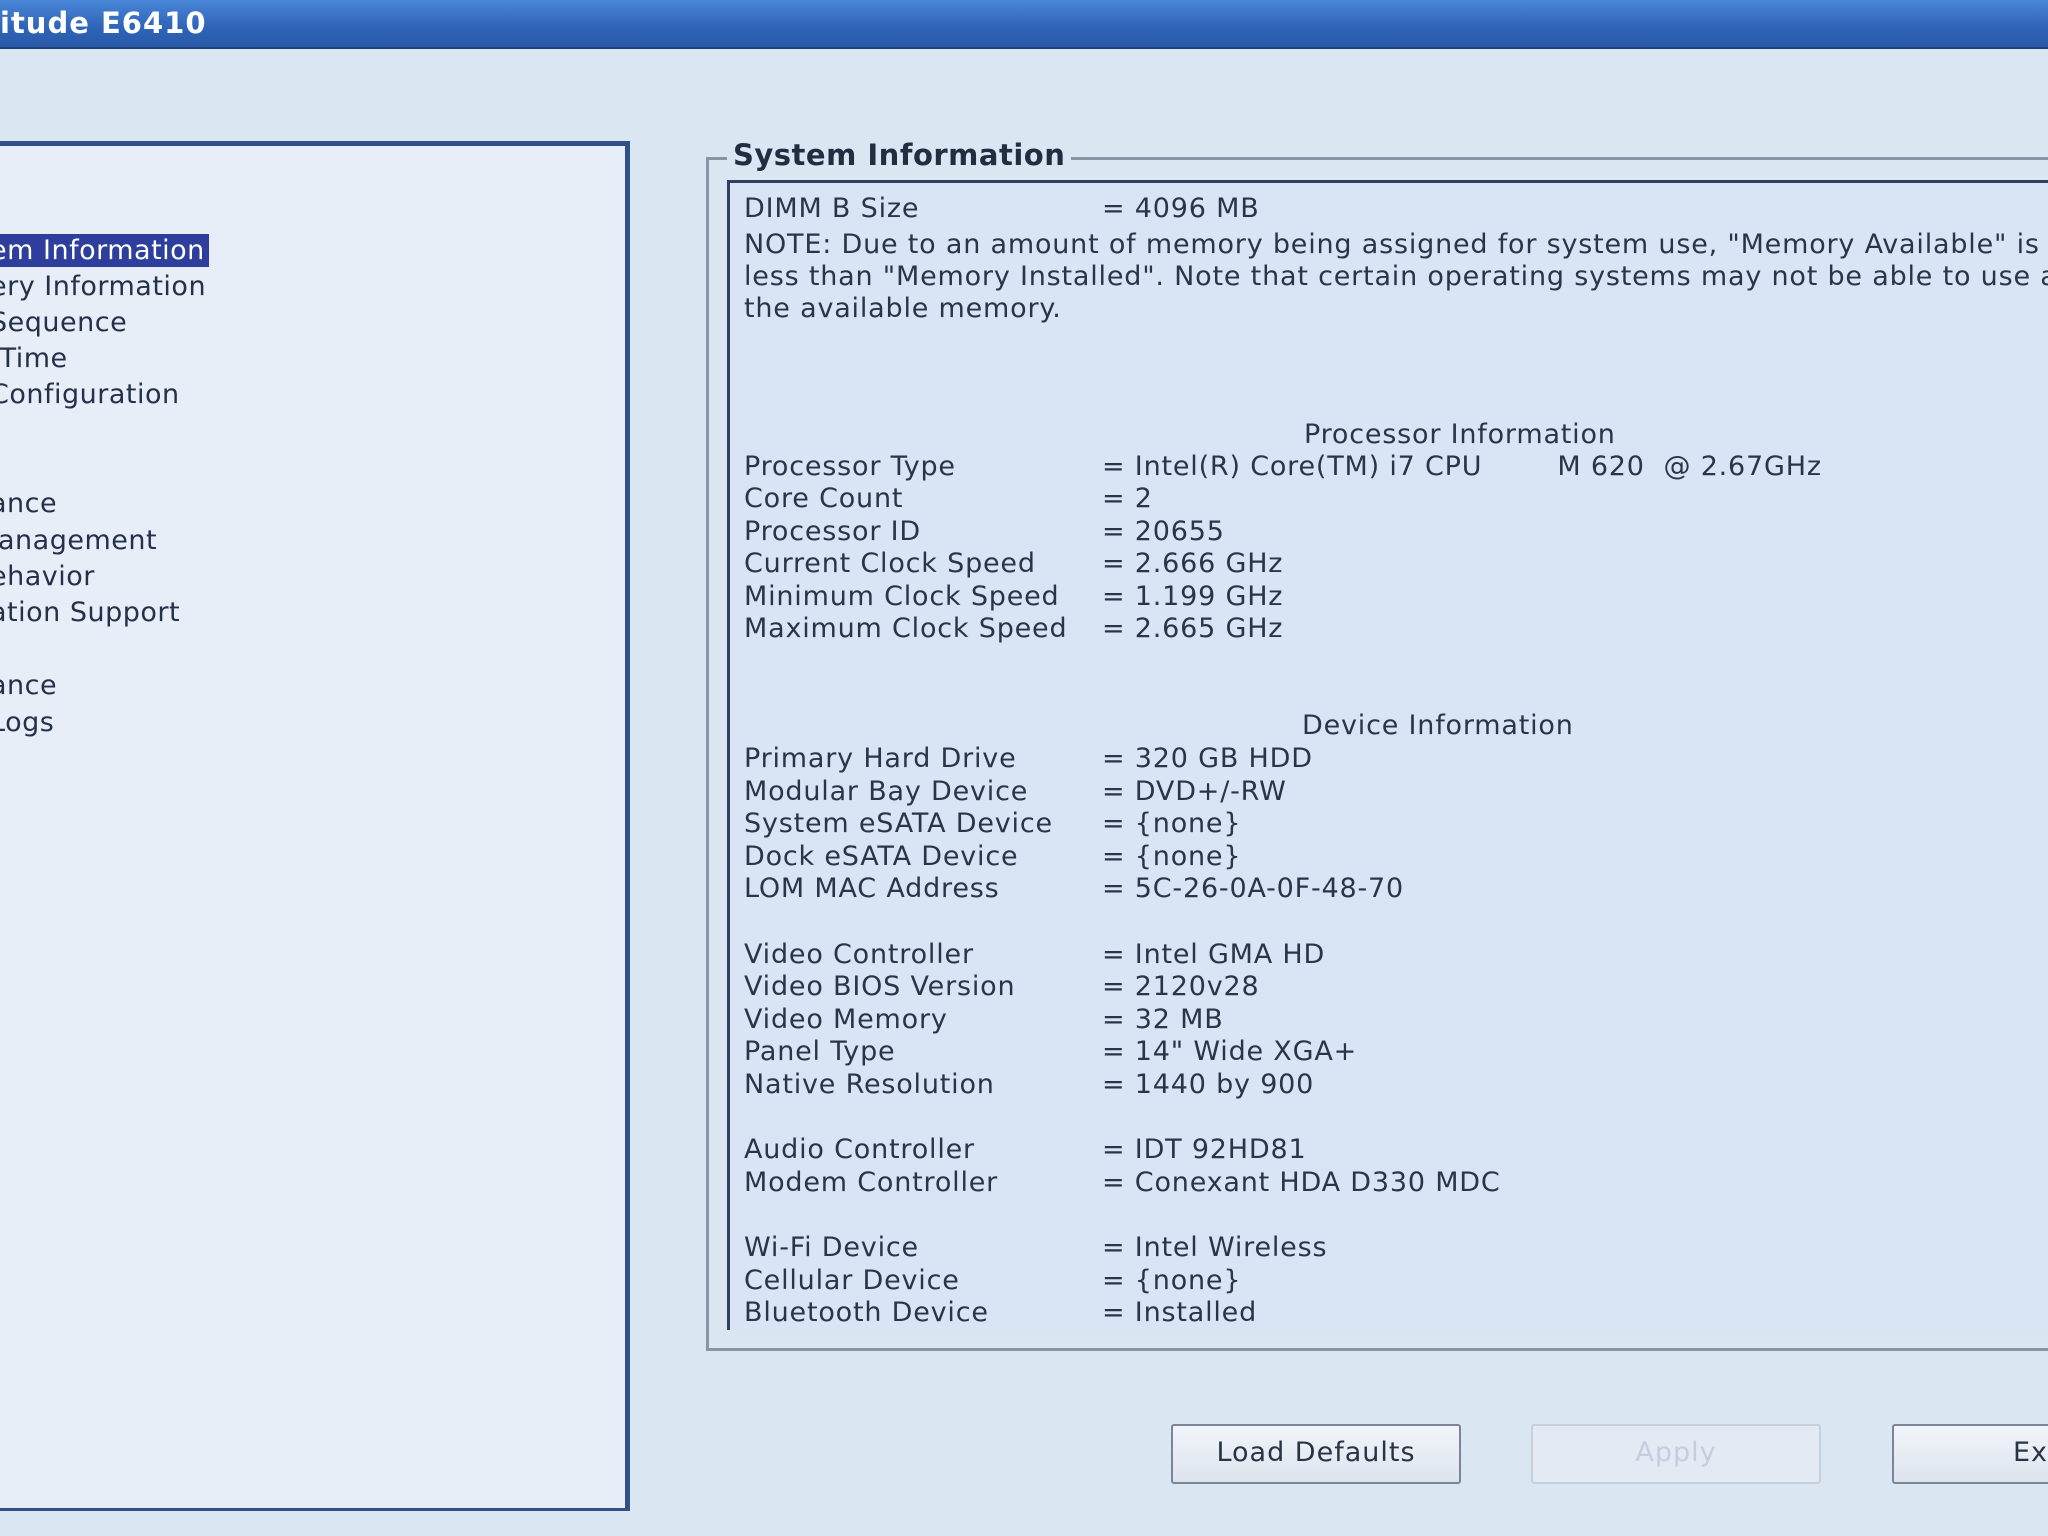 This screenshot has width=2048, height=1536. Describe the element at coordinates (36, 358) in the screenshot. I see `tree-item-date-time: /Time` at that location.